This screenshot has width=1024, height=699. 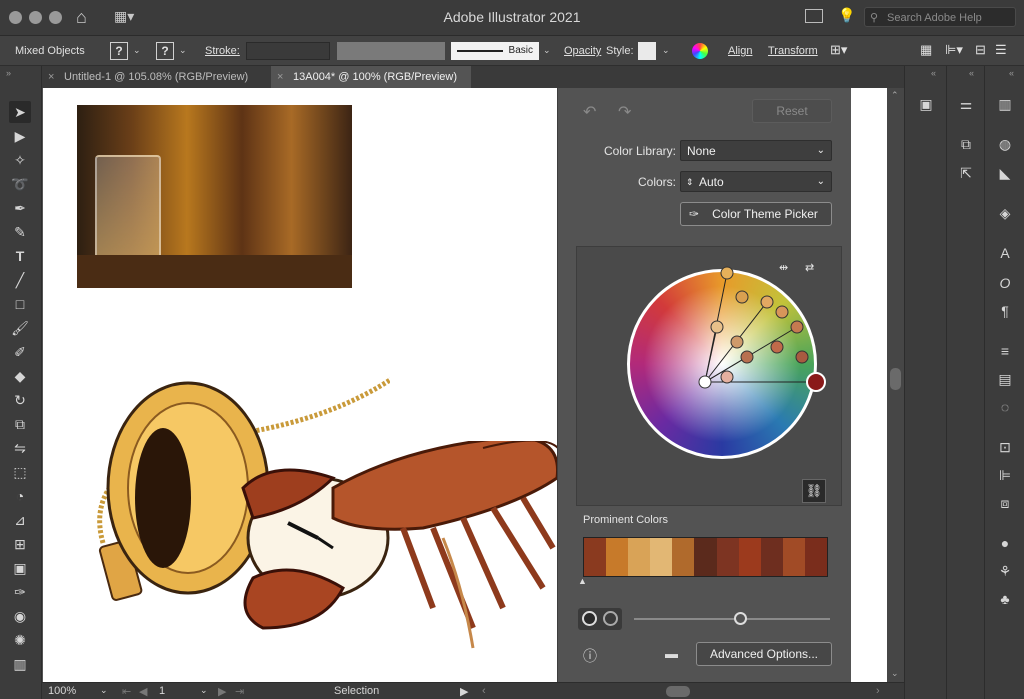 I want to click on pathfinder-panel-icon: ⧈, so click(x=1005, y=503).